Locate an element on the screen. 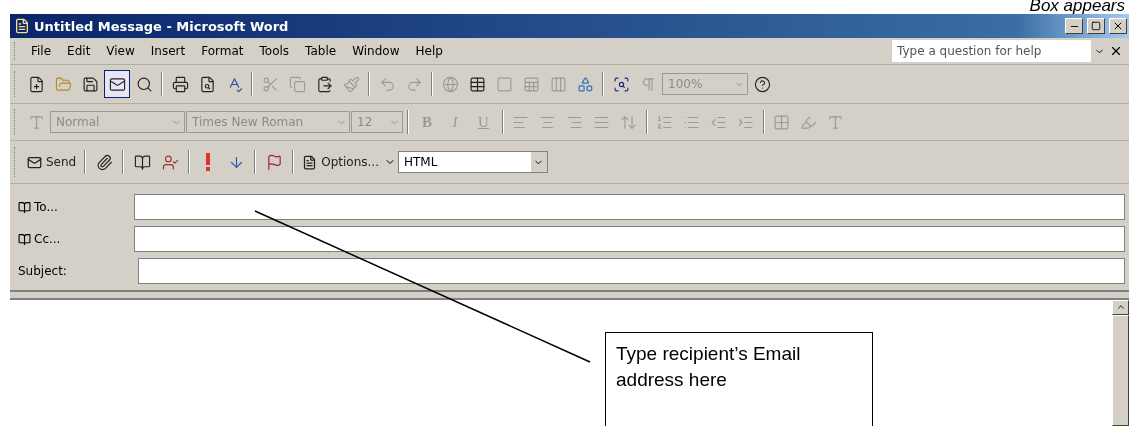  format-painter-icon is located at coordinates (351, 84).